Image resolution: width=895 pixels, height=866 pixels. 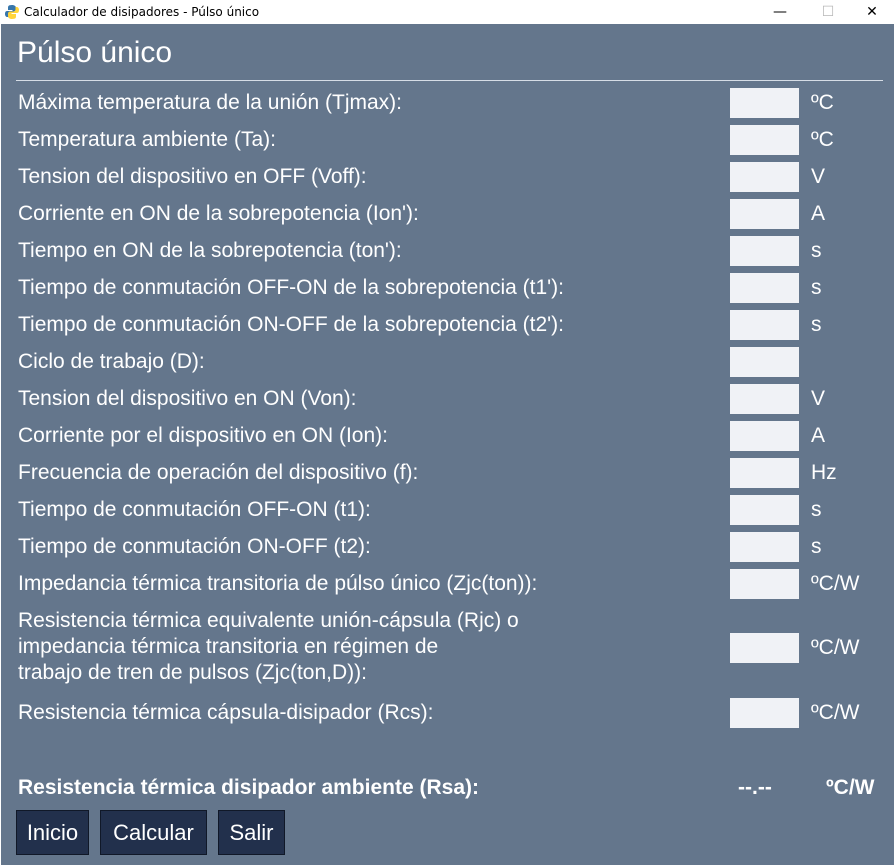 I want to click on label-duty-cycle: Ciclo de trabajo (D):, so click(x=111, y=361).